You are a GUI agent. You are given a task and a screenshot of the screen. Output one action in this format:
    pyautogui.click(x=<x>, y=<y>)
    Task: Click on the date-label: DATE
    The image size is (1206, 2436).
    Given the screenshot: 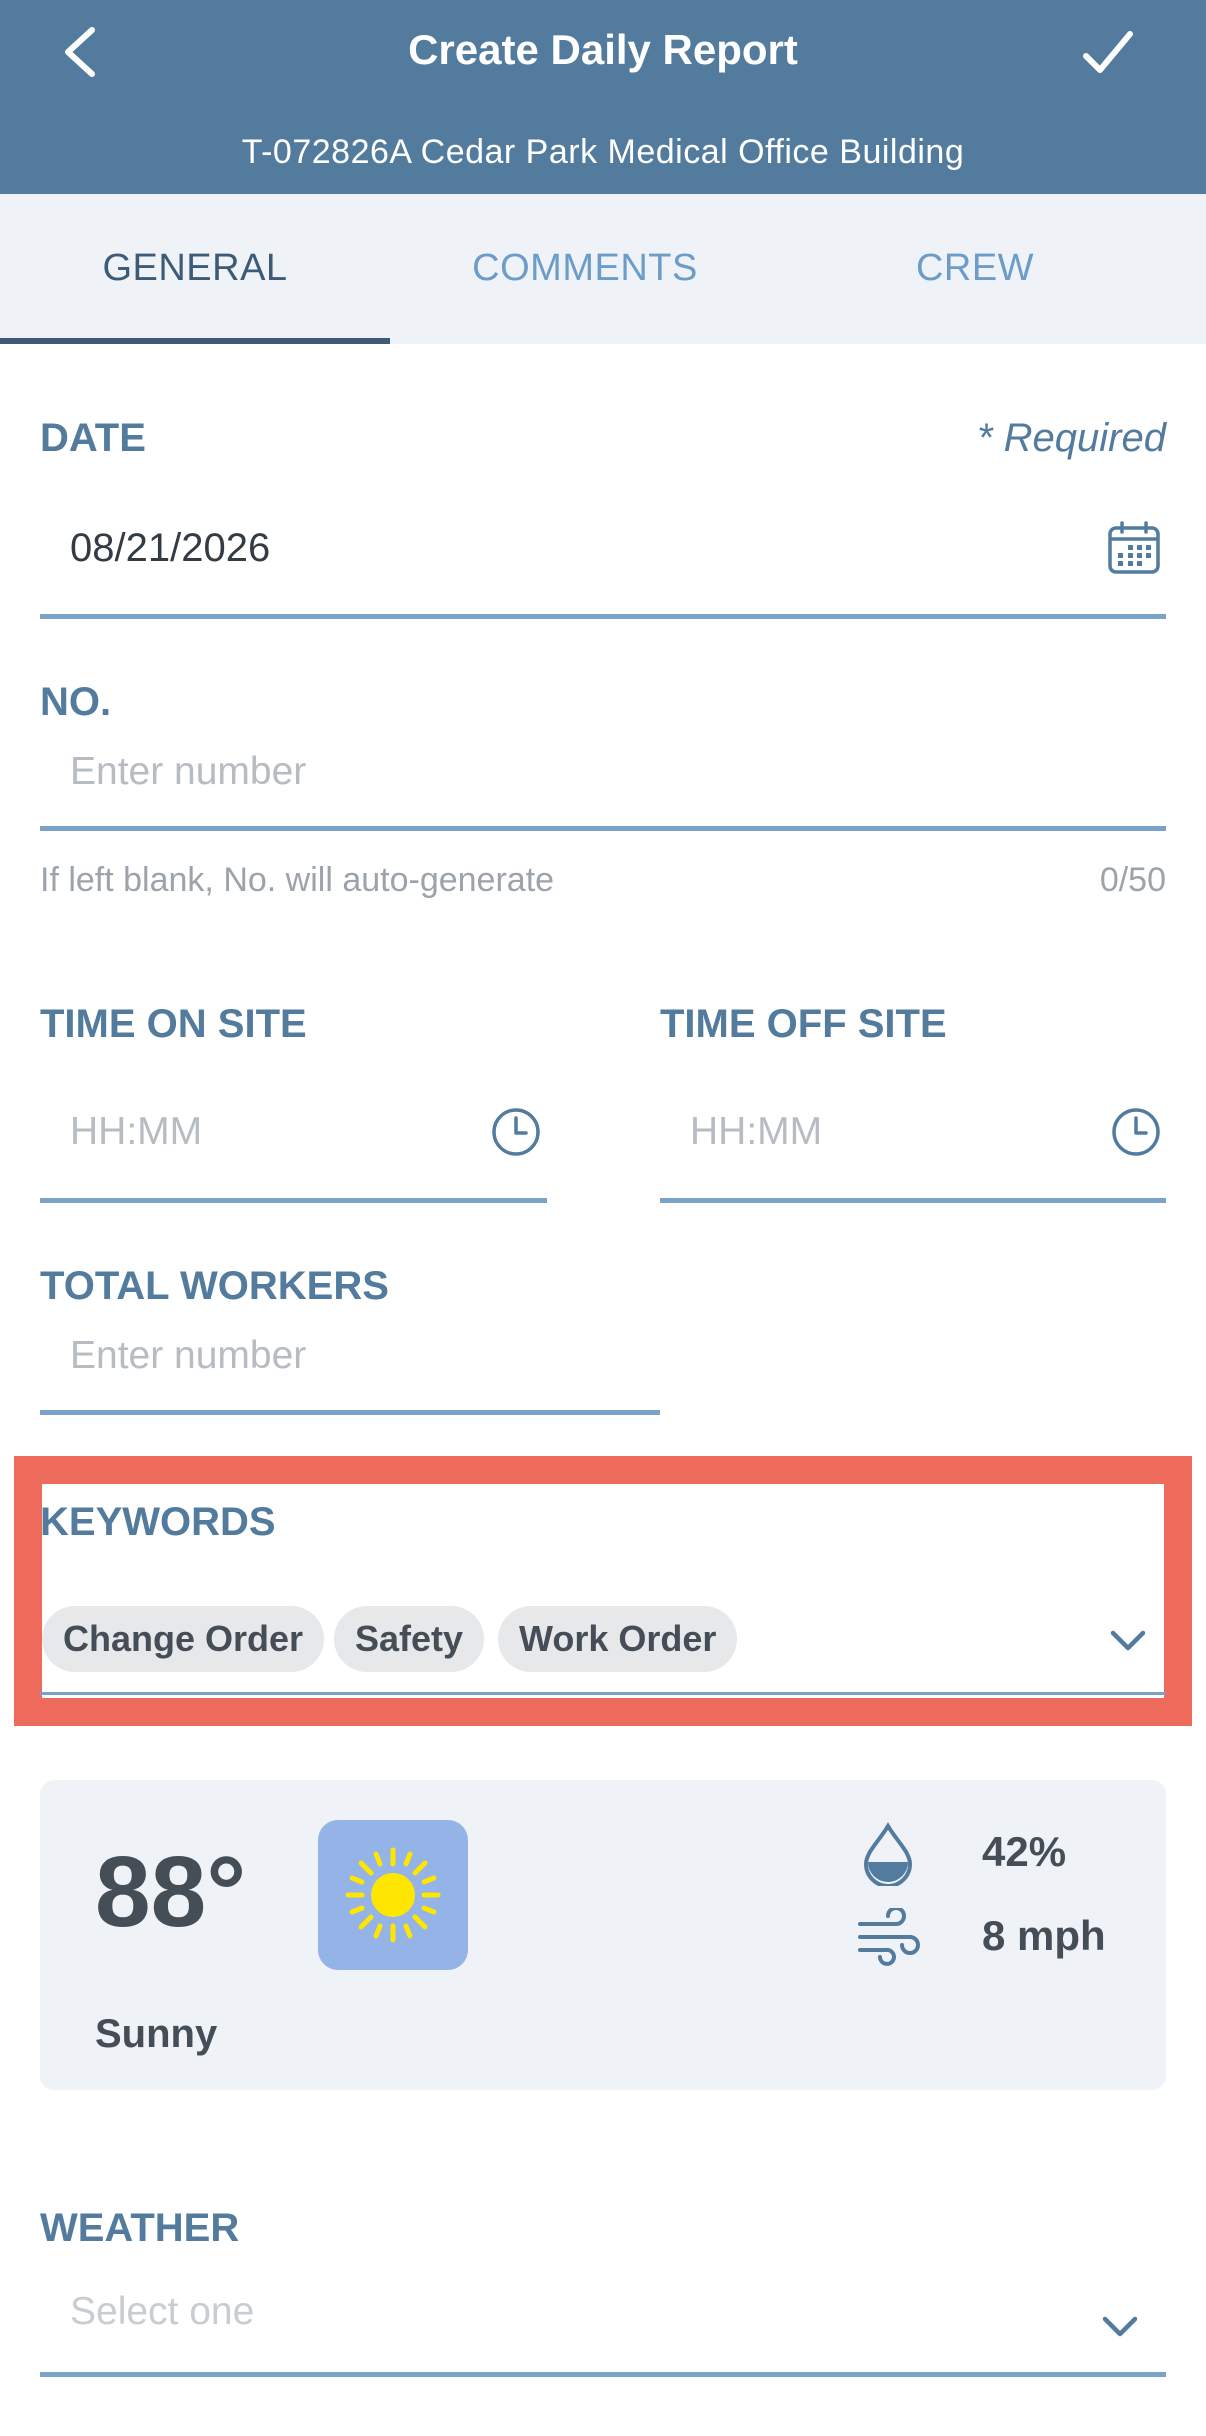 What is the action you would take?
    pyautogui.click(x=93, y=438)
    